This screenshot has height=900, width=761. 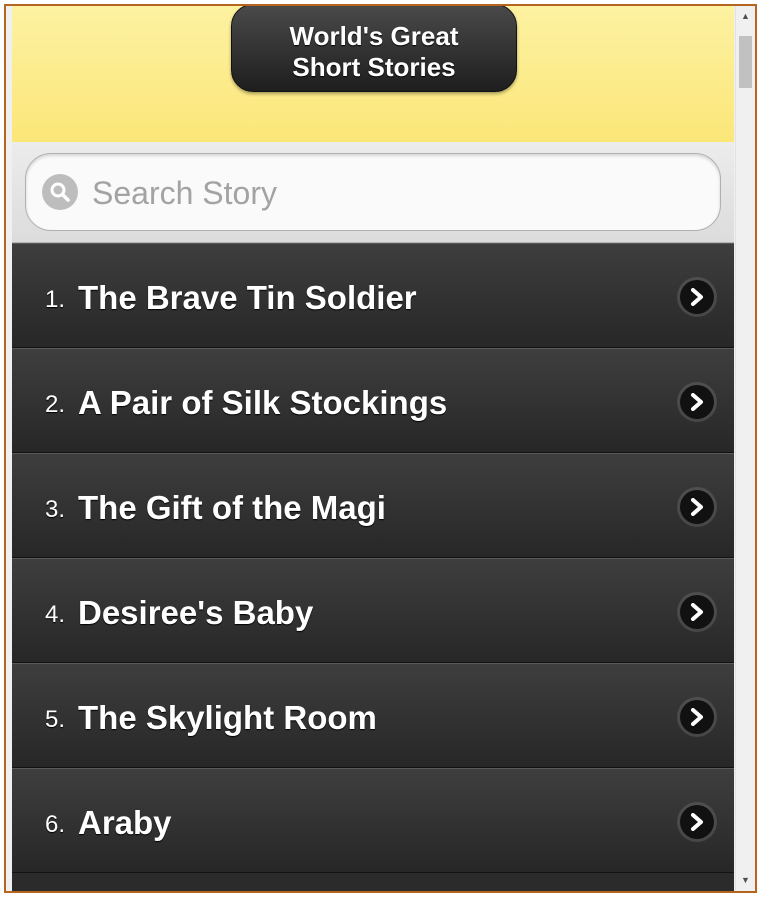 I want to click on story-list-item: 5. The Skylight Room, so click(x=373, y=715).